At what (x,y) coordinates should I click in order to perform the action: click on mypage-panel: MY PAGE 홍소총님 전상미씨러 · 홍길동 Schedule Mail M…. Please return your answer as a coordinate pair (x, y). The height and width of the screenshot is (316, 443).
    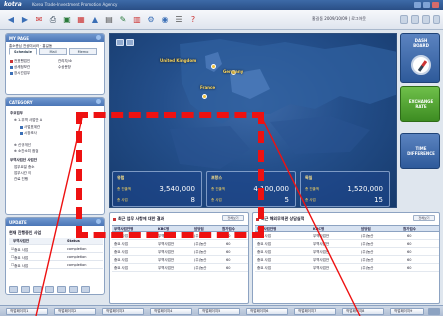
    Looking at the image, I should click on (55, 64).